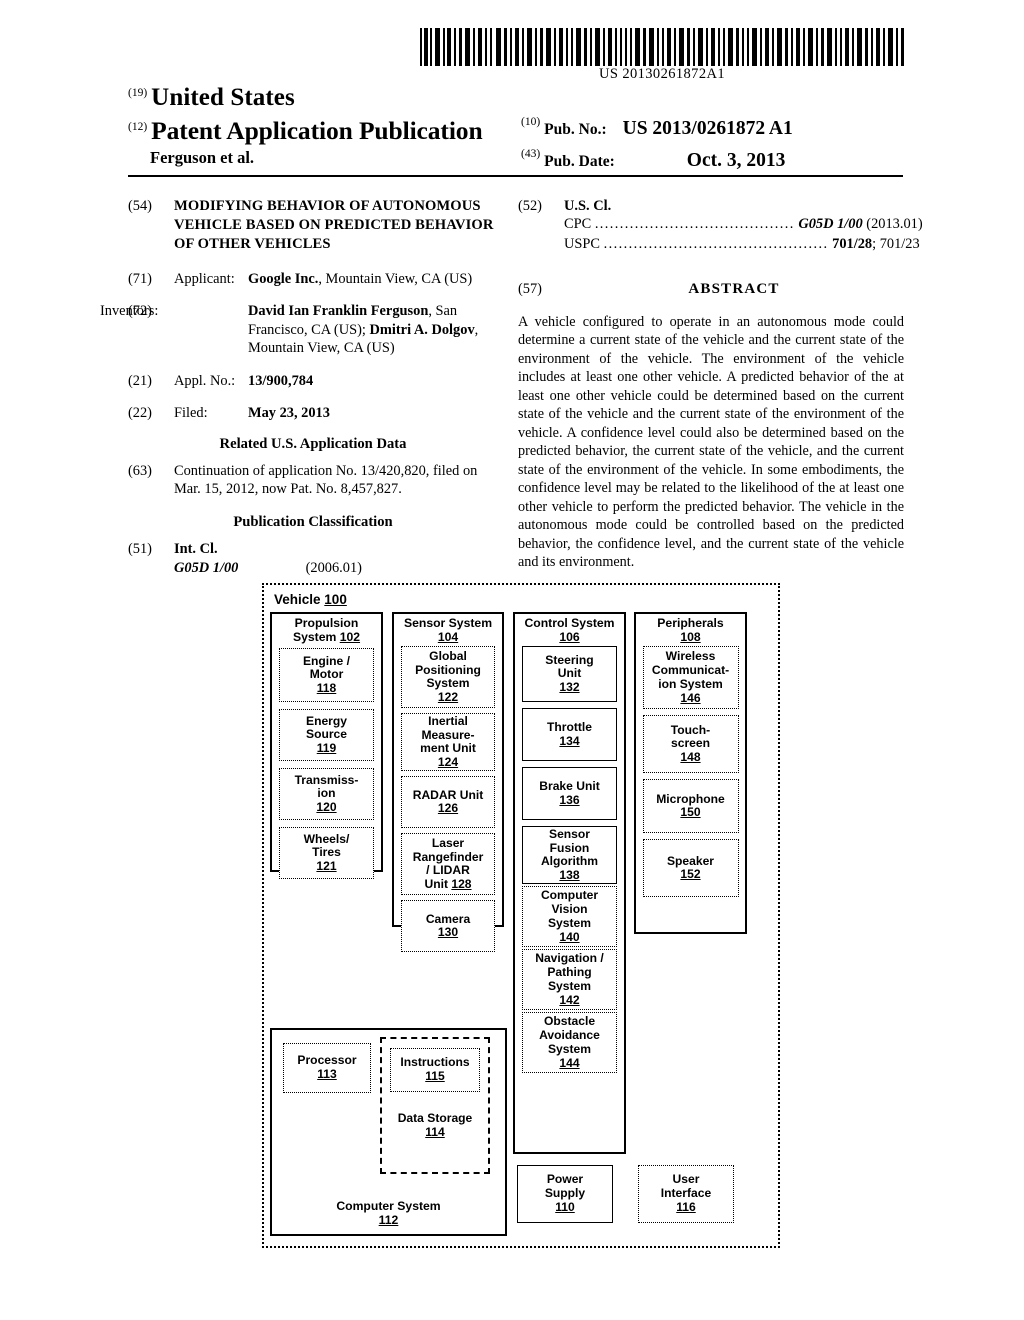 This screenshot has height=1320, width=1024. What do you see at coordinates (326, 838) in the screenshot?
I see `wheels-tires-line1: Wheels/` at bounding box center [326, 838].